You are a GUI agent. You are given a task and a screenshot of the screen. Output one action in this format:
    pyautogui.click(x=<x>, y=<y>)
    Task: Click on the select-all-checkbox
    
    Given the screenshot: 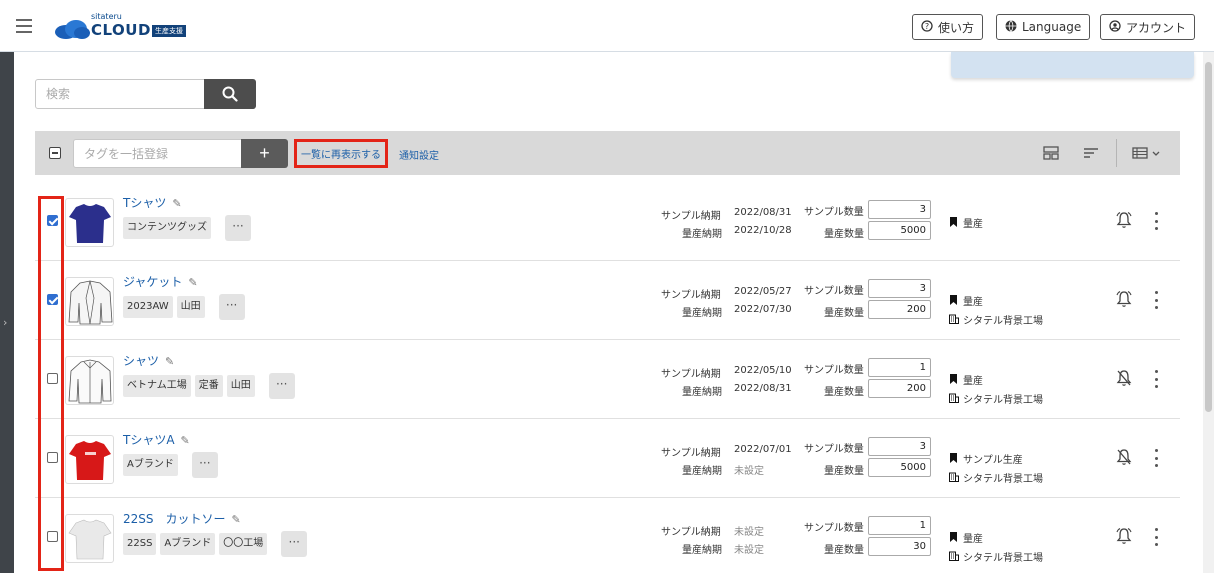 What is the action you would take?
    pyautogui.click(x=55, y=153)
    